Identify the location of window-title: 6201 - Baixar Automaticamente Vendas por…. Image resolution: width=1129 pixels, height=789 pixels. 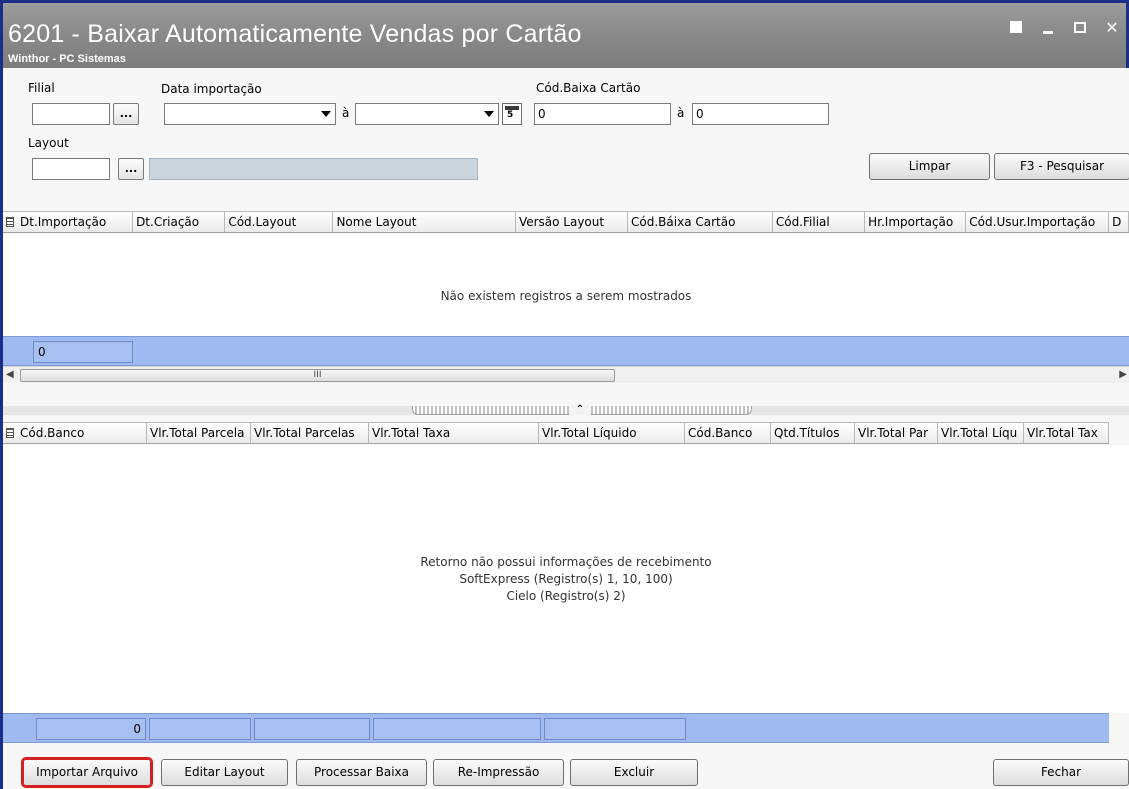
(295, 34).